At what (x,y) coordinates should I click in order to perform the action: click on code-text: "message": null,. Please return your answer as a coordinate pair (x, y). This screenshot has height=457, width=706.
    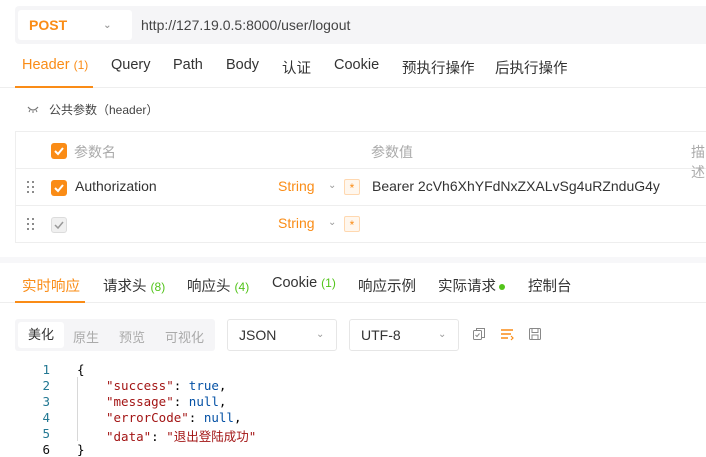
    Looking at the image, I should click on (166, 401).